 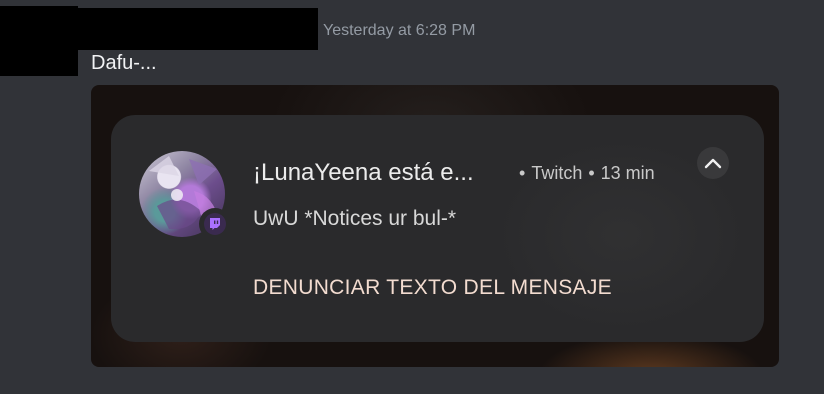 I want to click on redacted-avatar, so click(x=39, y=41).